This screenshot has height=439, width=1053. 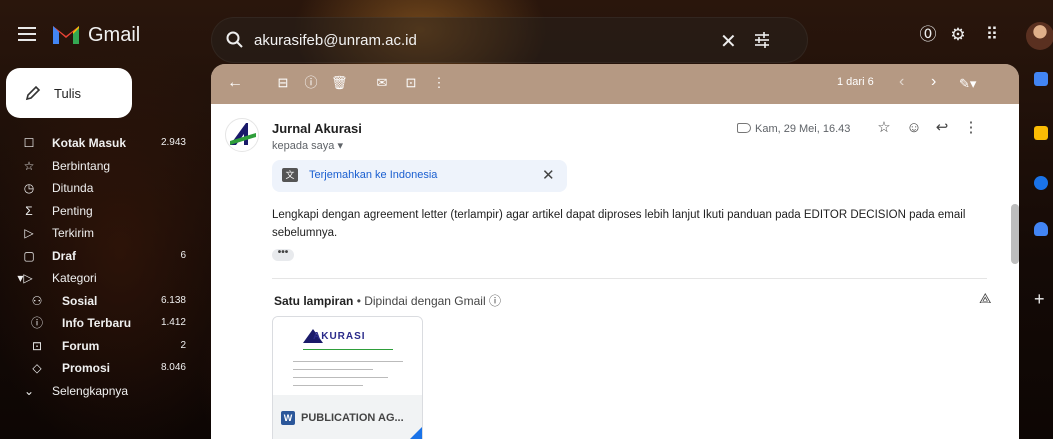 What do you see at coordinates (25, 278) in the screenshot?
I see `label-icon: ▾▷` at bounding box center [25, 278].